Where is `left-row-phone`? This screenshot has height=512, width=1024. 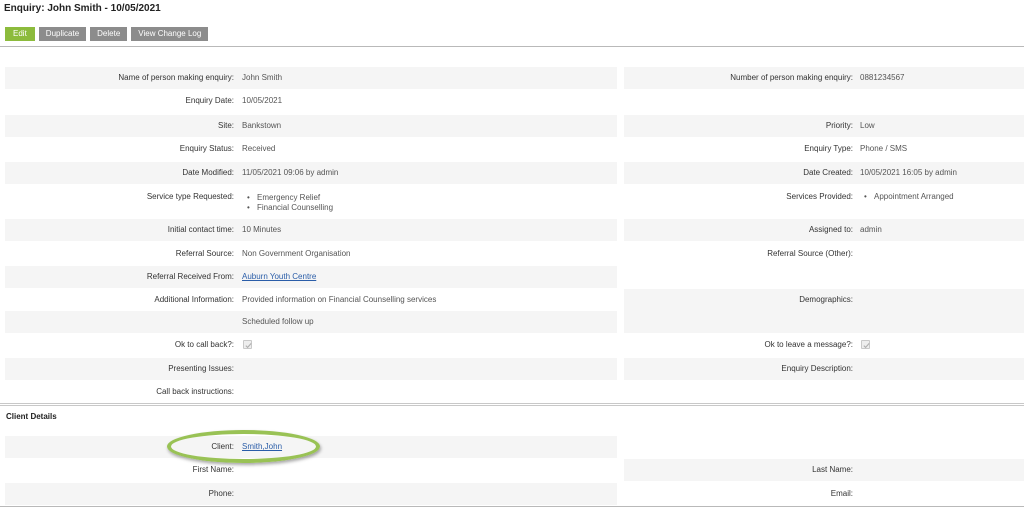
left-row-phone is located at coordinates (311, 494).